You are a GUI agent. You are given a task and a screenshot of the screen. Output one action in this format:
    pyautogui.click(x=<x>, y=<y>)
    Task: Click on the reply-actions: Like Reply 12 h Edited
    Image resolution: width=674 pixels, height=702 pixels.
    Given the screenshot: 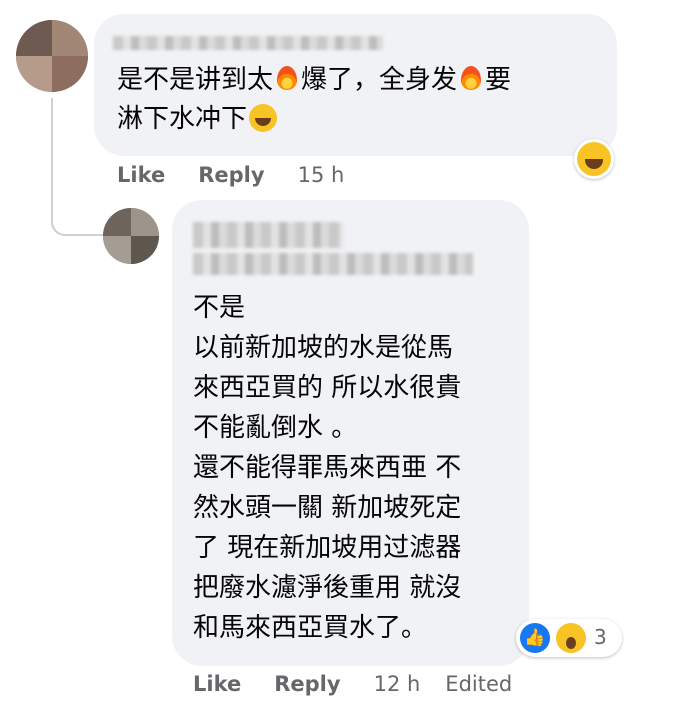 What is the action you would take?
    pyautogui.click(x=365, y=684)
    